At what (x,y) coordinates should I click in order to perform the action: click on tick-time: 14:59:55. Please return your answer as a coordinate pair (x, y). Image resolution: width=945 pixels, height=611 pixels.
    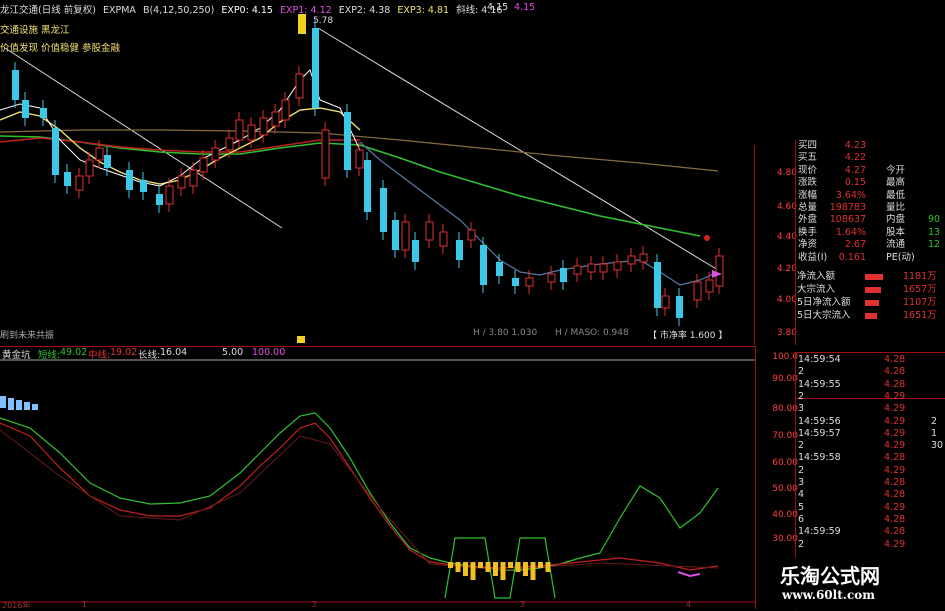
    Looking at the image, I should click on (819, 384).